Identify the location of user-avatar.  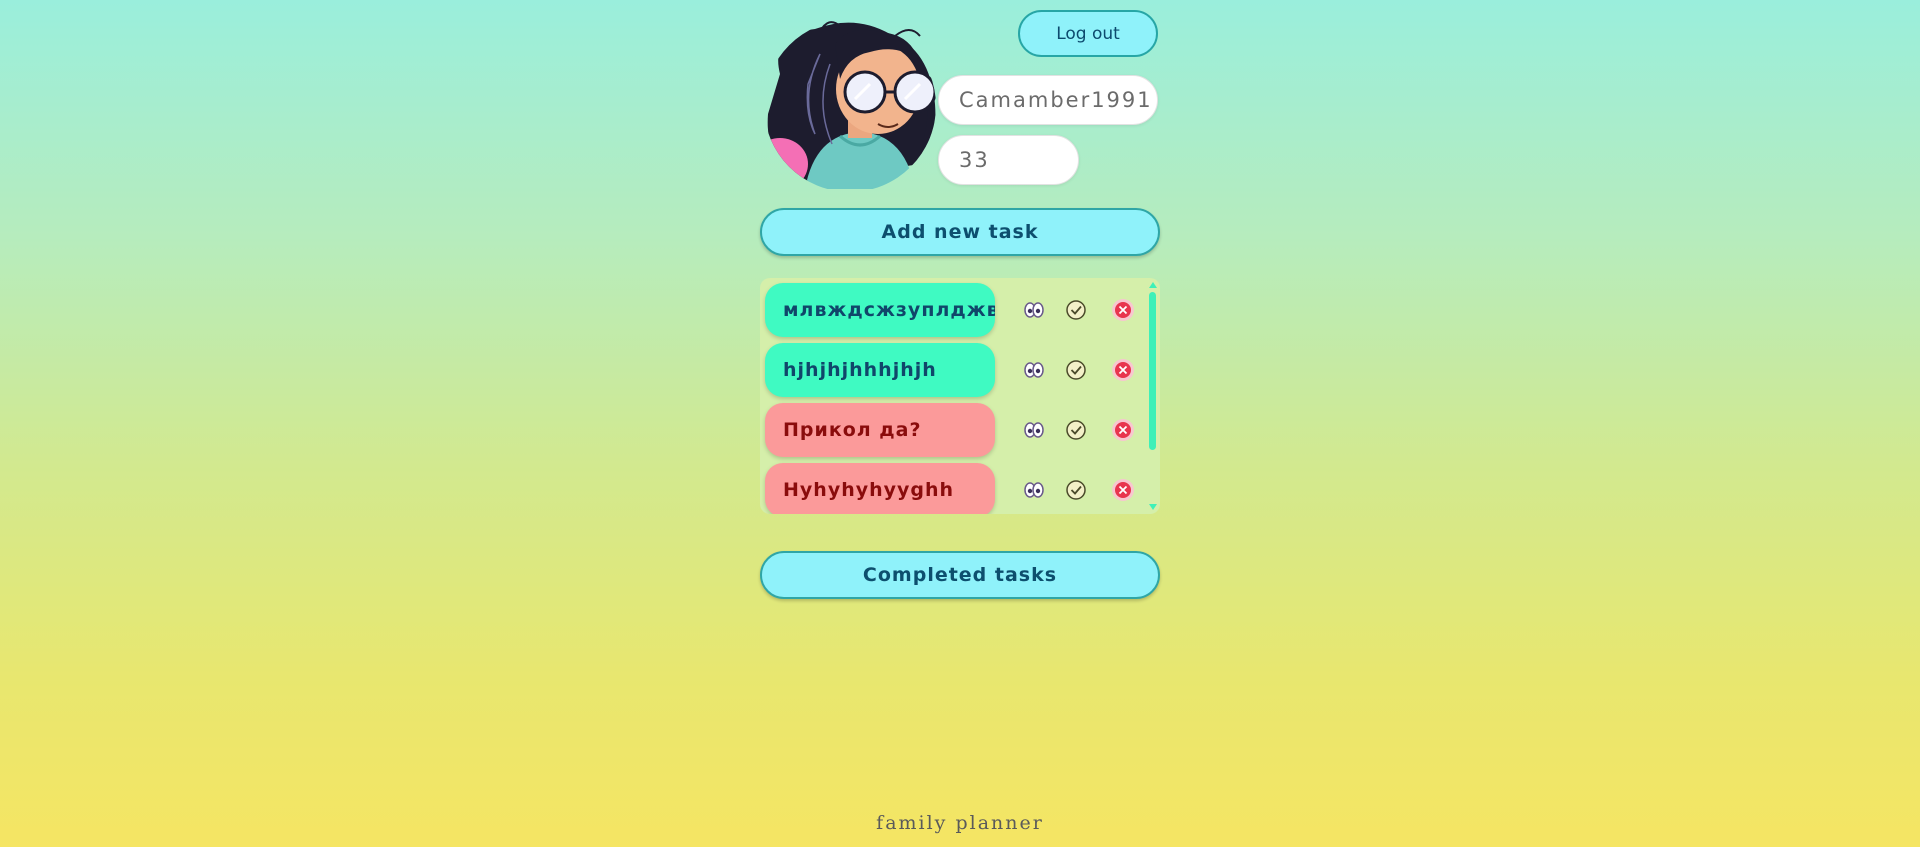
(850, 105).